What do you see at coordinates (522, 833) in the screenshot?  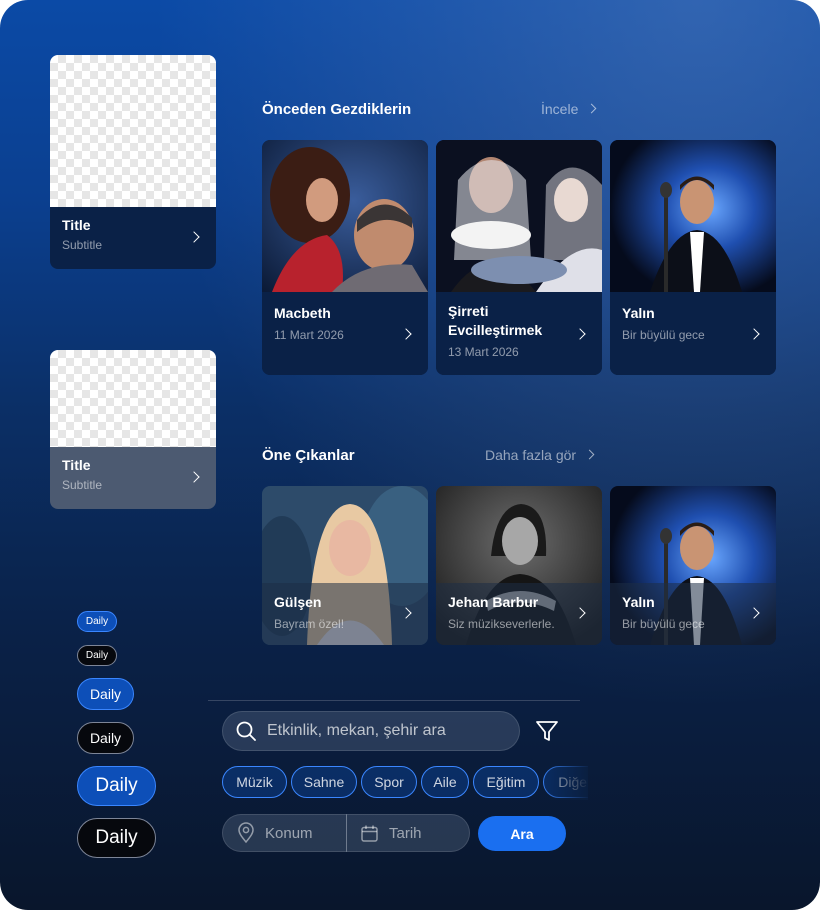 I see `search-submit-button: Ara` at bounding box center [522, 833].